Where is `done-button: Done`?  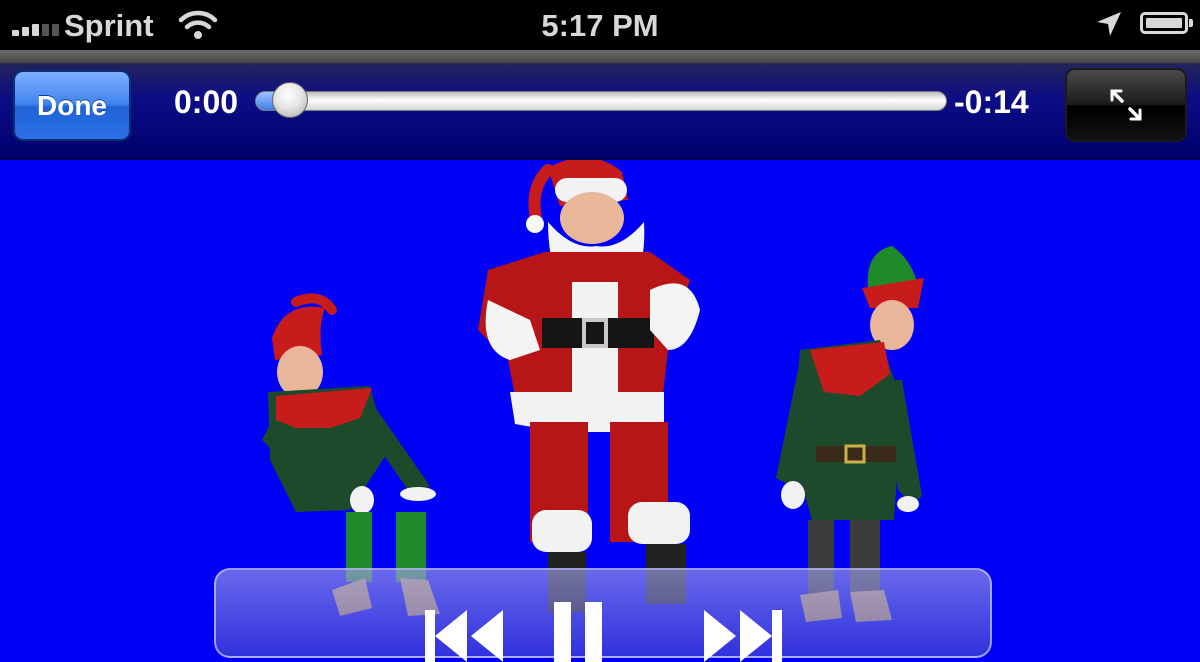 done-button: Done is located at coordinates (72, 105).